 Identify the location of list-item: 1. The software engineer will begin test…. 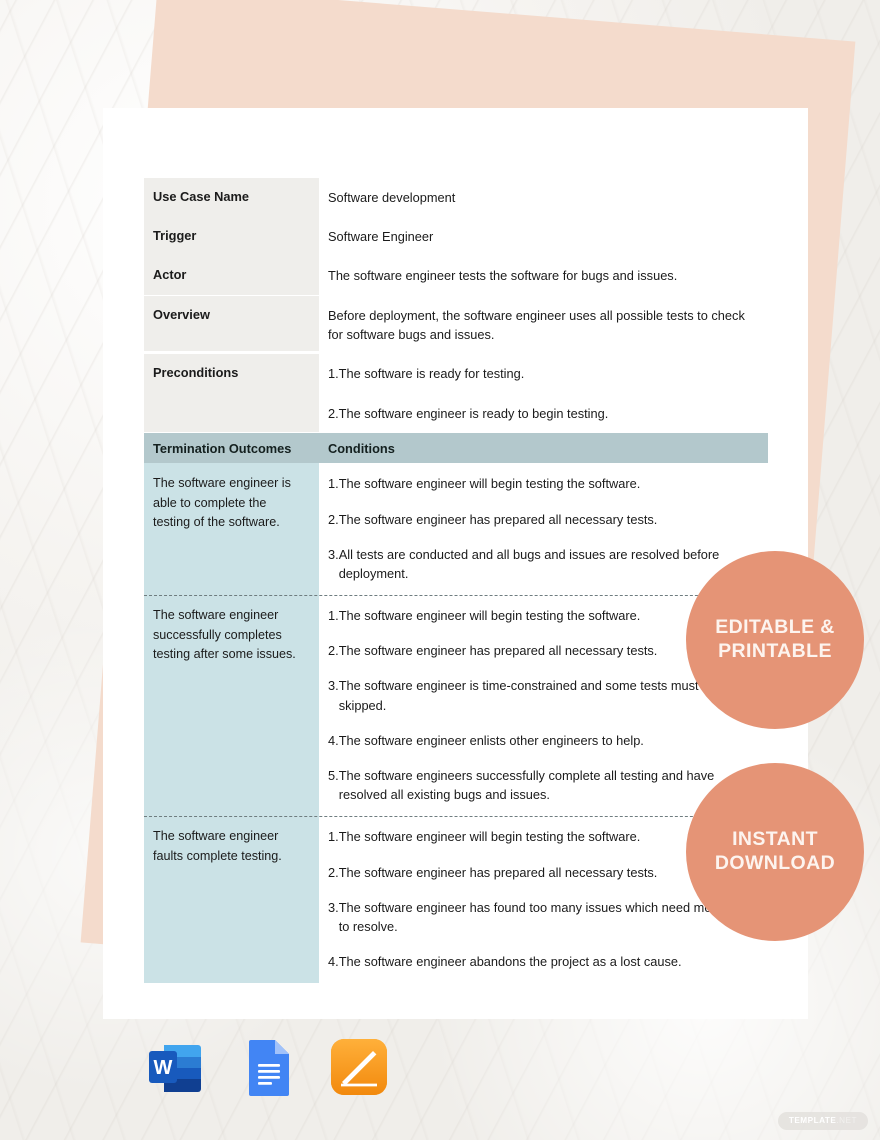
(546, 483).